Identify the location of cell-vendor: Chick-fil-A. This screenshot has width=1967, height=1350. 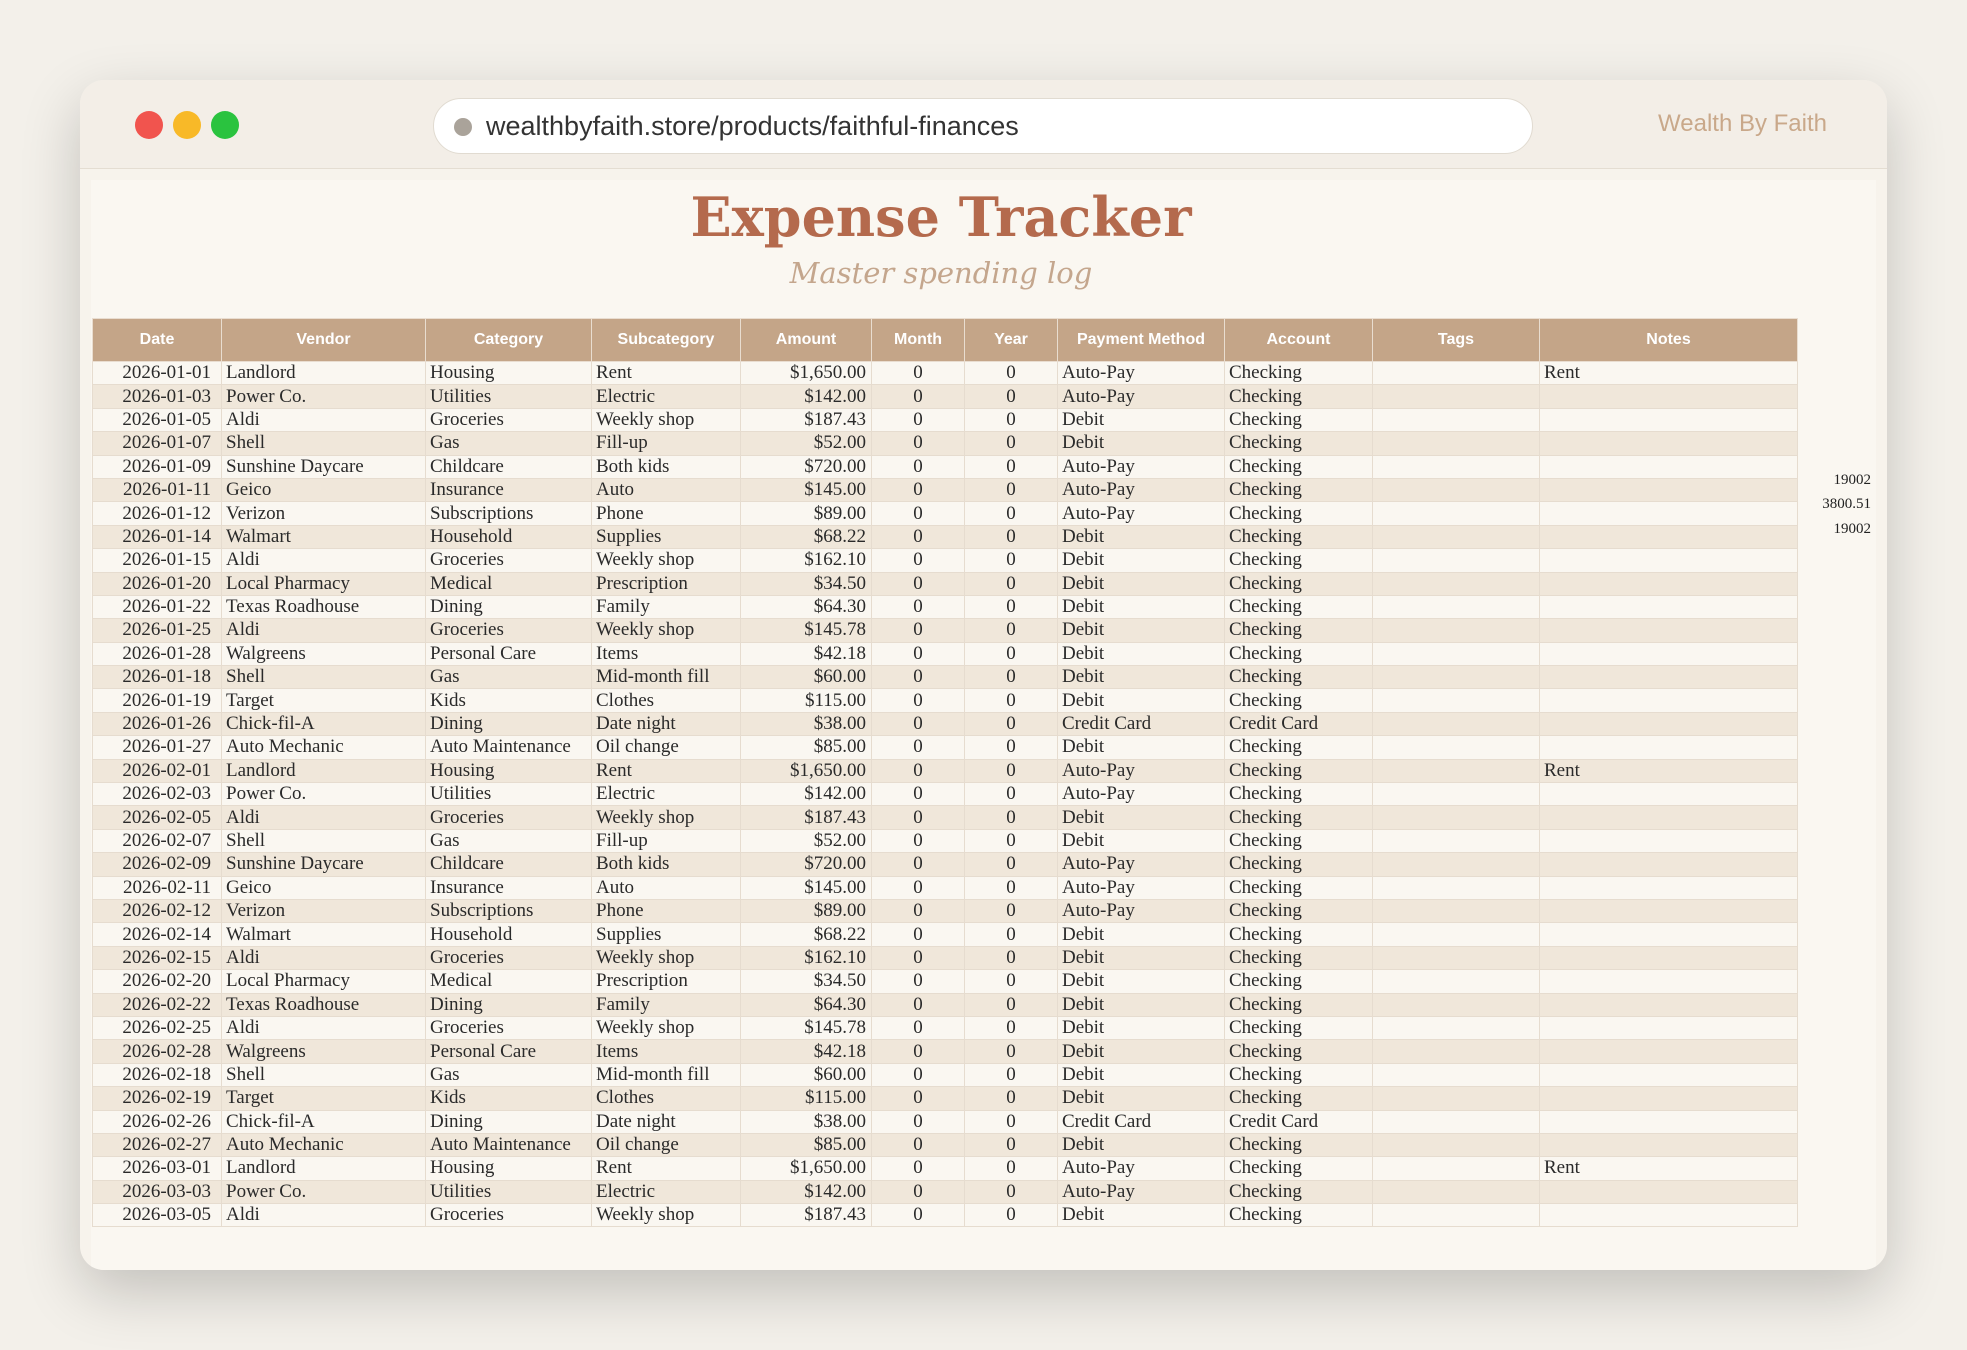
(323, 724).